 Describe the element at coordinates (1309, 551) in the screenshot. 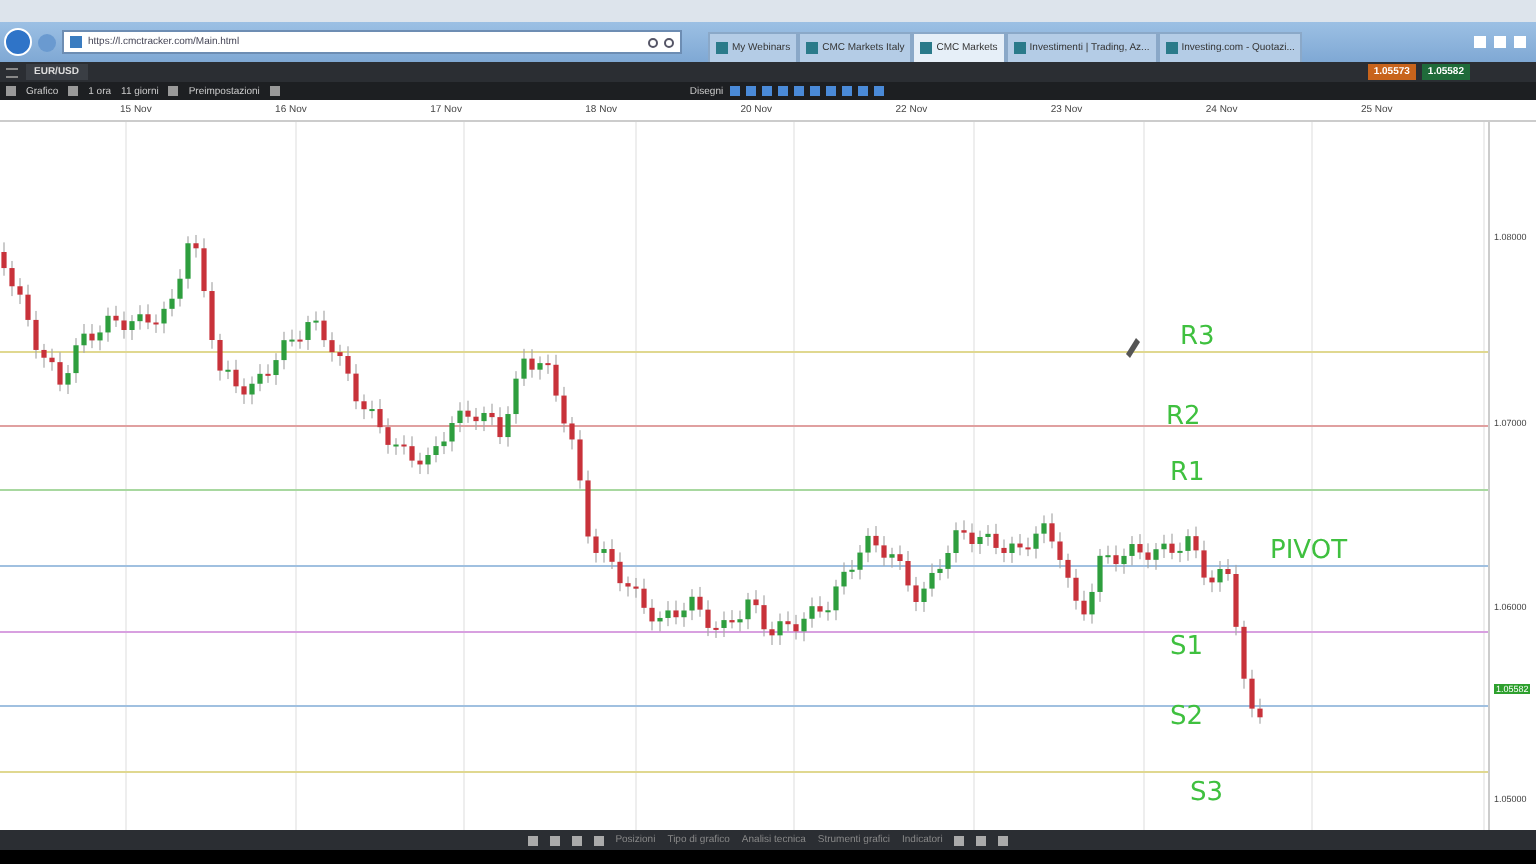

I see `handwritten-label: PIVOT` at that location.